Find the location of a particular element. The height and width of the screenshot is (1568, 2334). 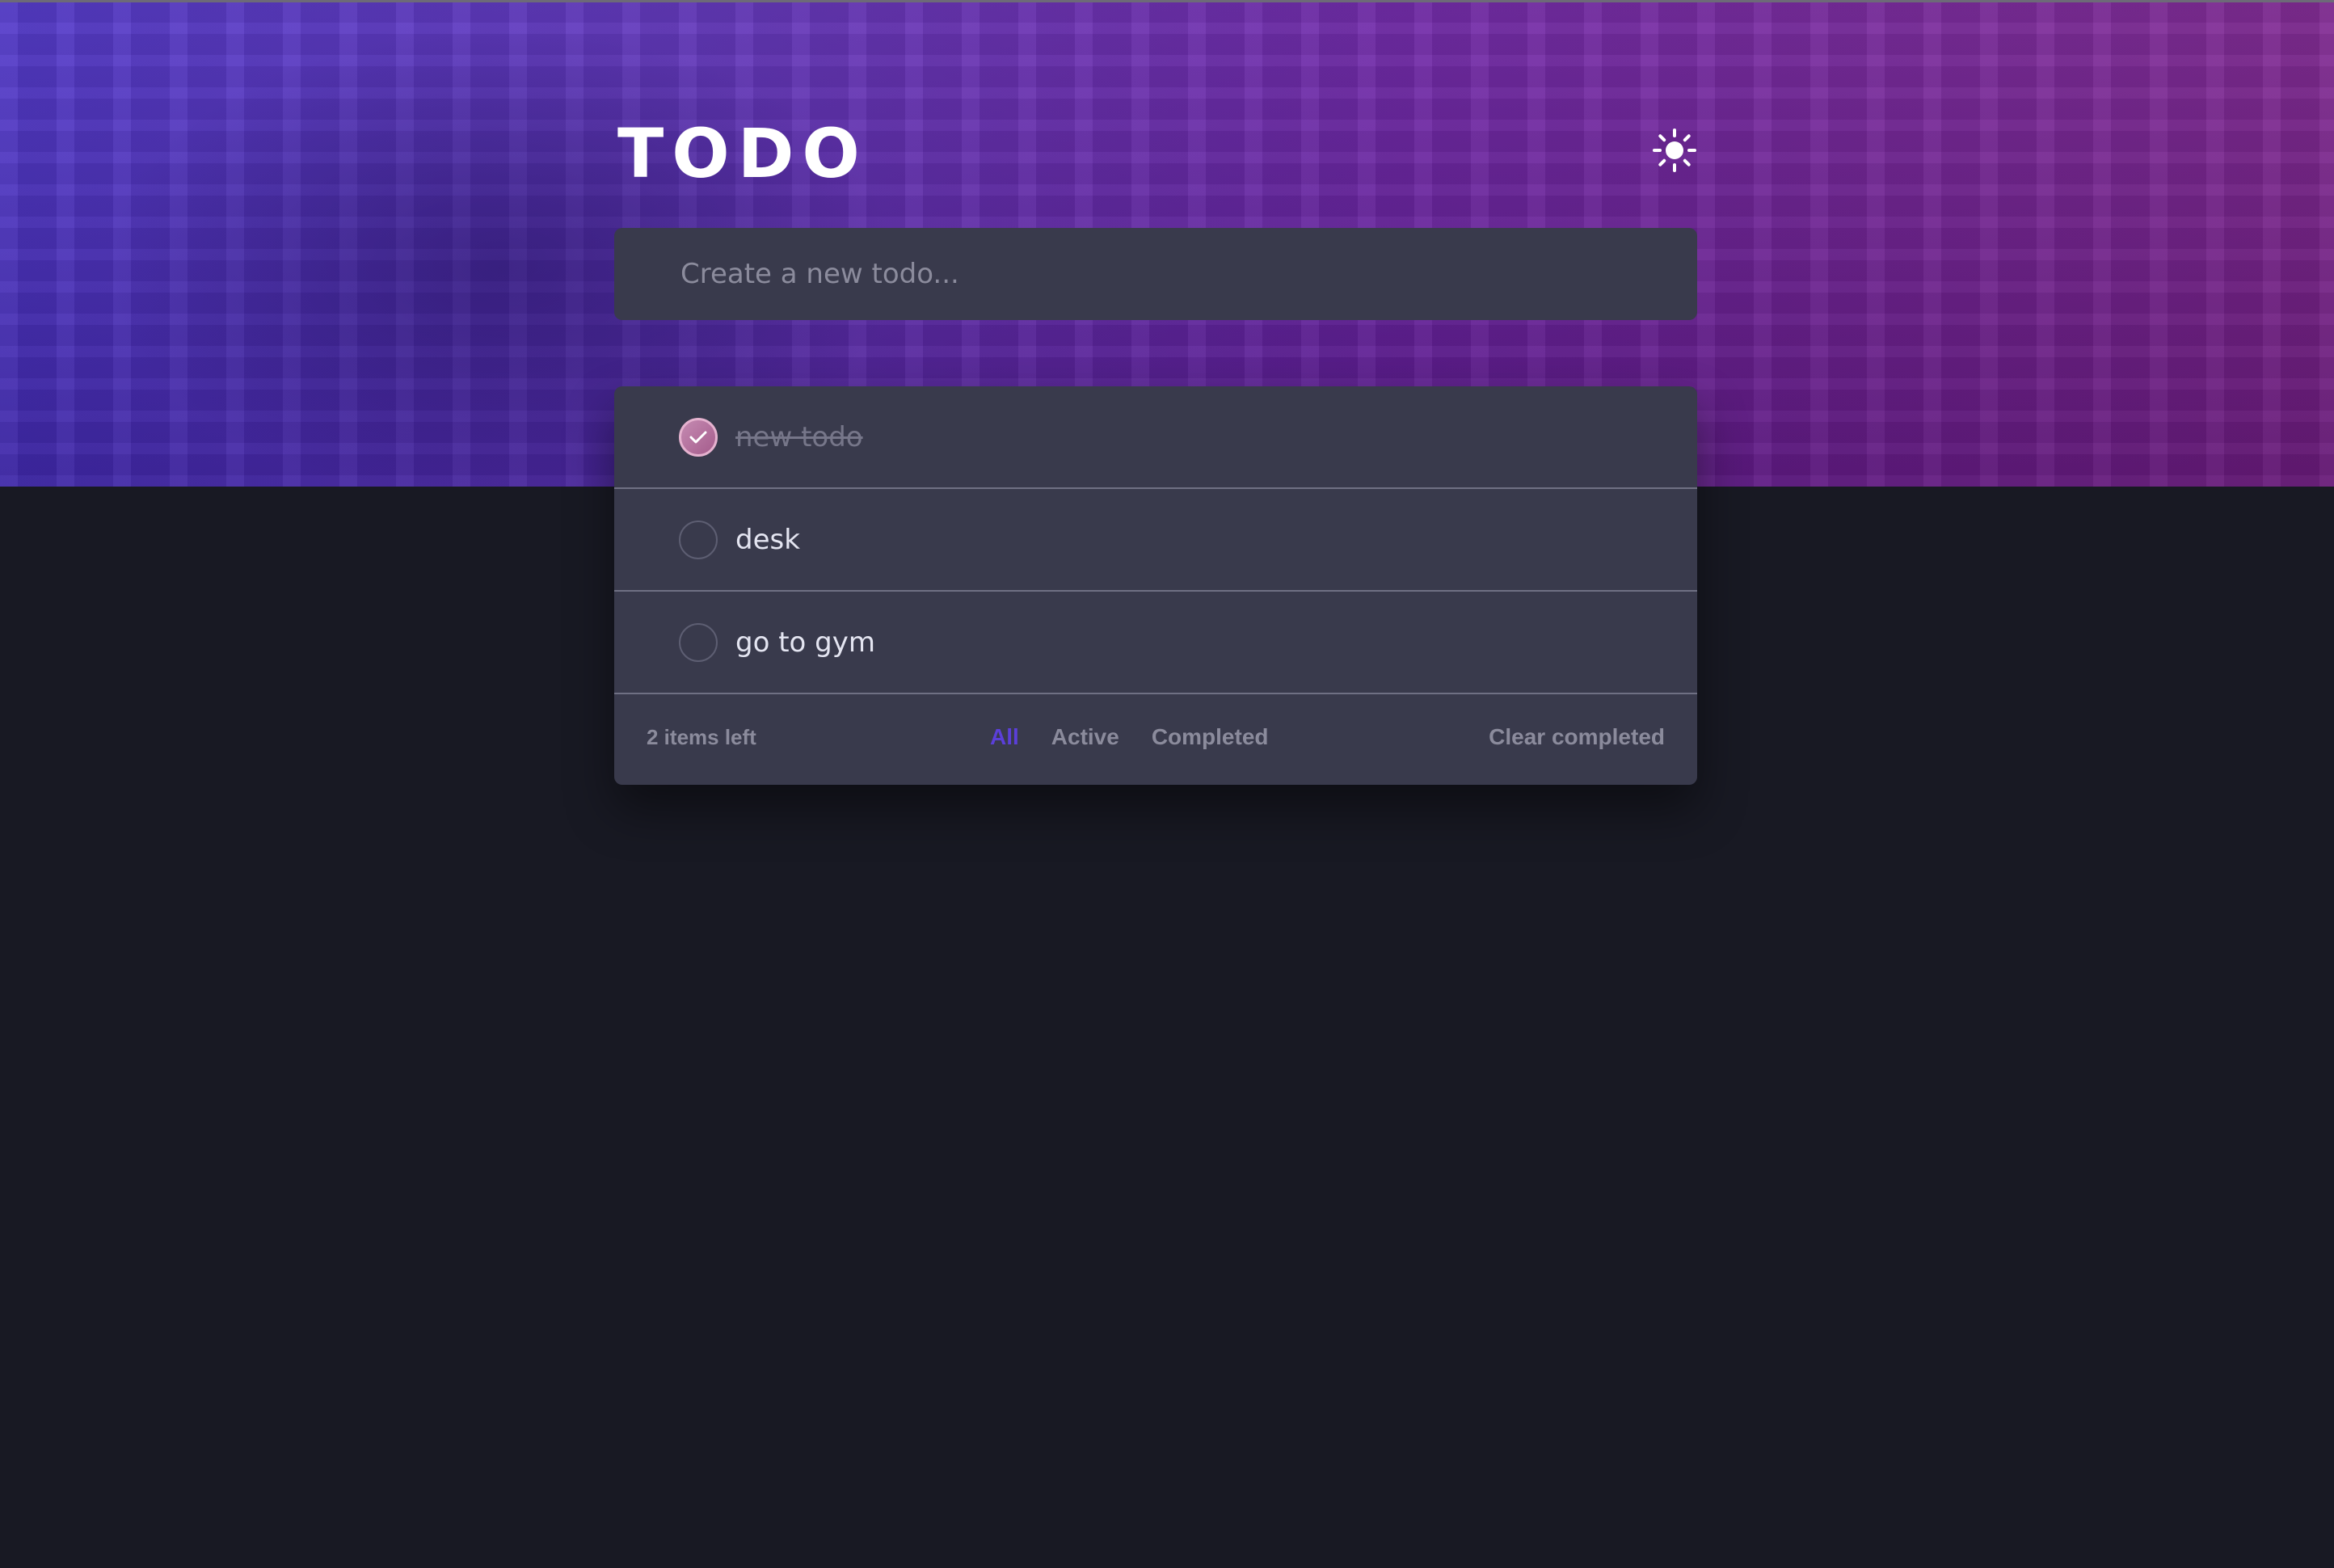

todo-item: go to gym is located at coordinates (1155, 643).